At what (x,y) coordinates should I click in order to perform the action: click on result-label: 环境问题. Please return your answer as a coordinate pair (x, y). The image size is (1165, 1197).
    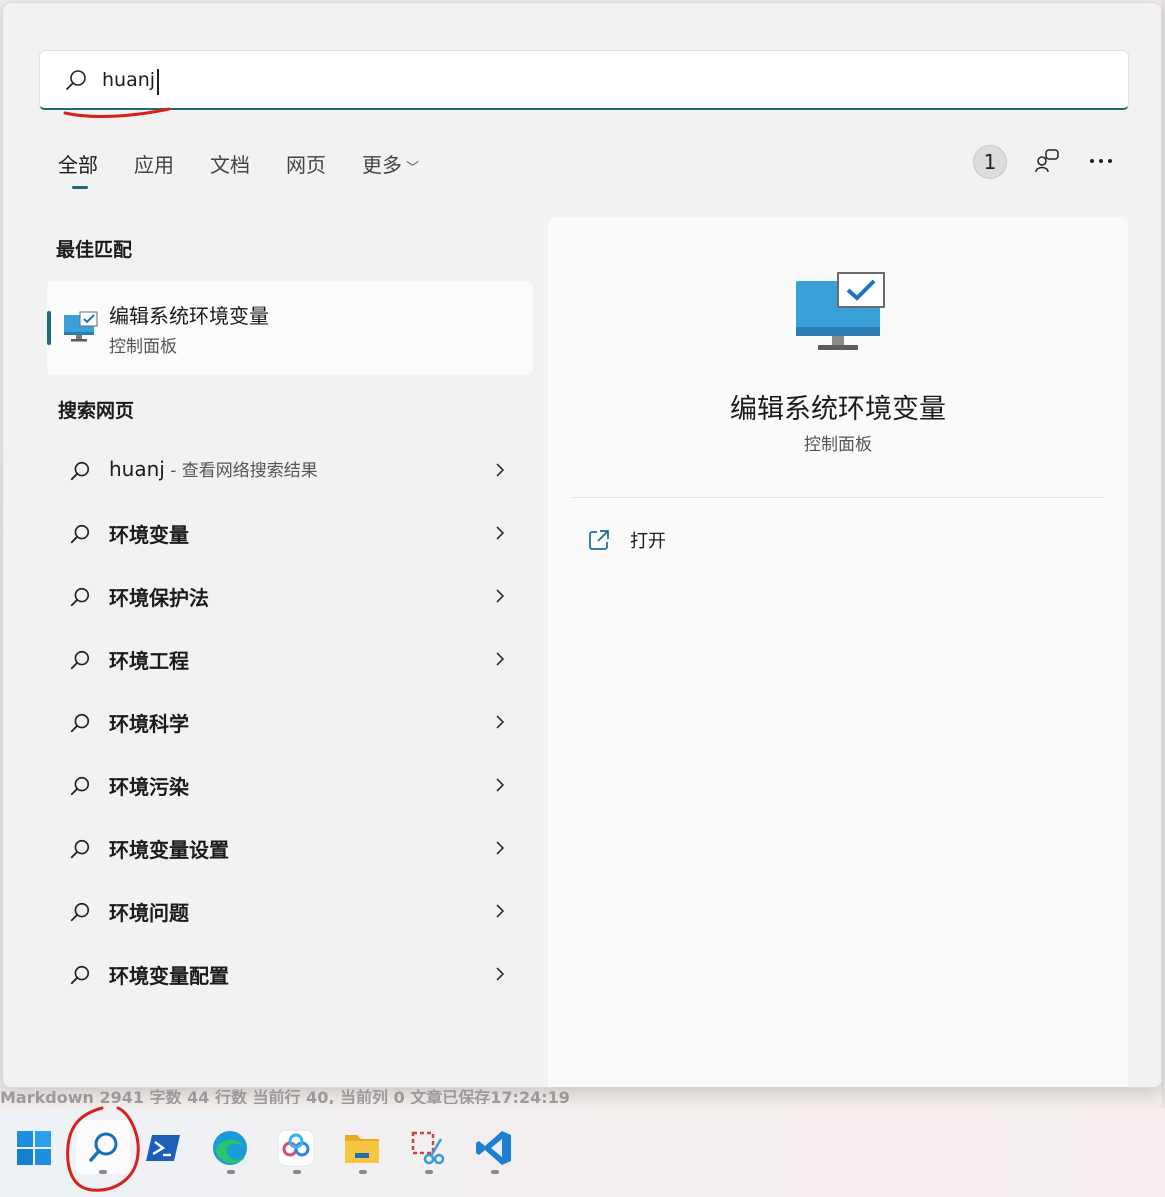
    Looking at the image, I should click on (149, 913).